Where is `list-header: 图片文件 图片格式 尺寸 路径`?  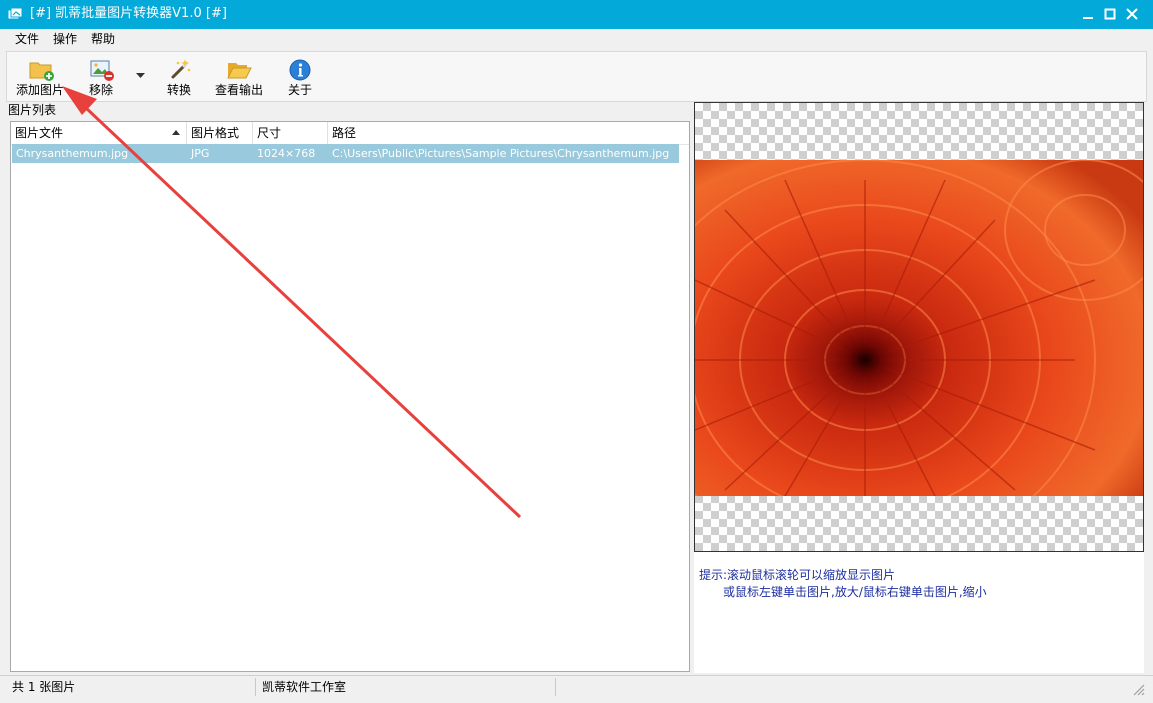 list-header: 图片文件 图片格式 尺寸 路径 is located at coordinates (350, 133).